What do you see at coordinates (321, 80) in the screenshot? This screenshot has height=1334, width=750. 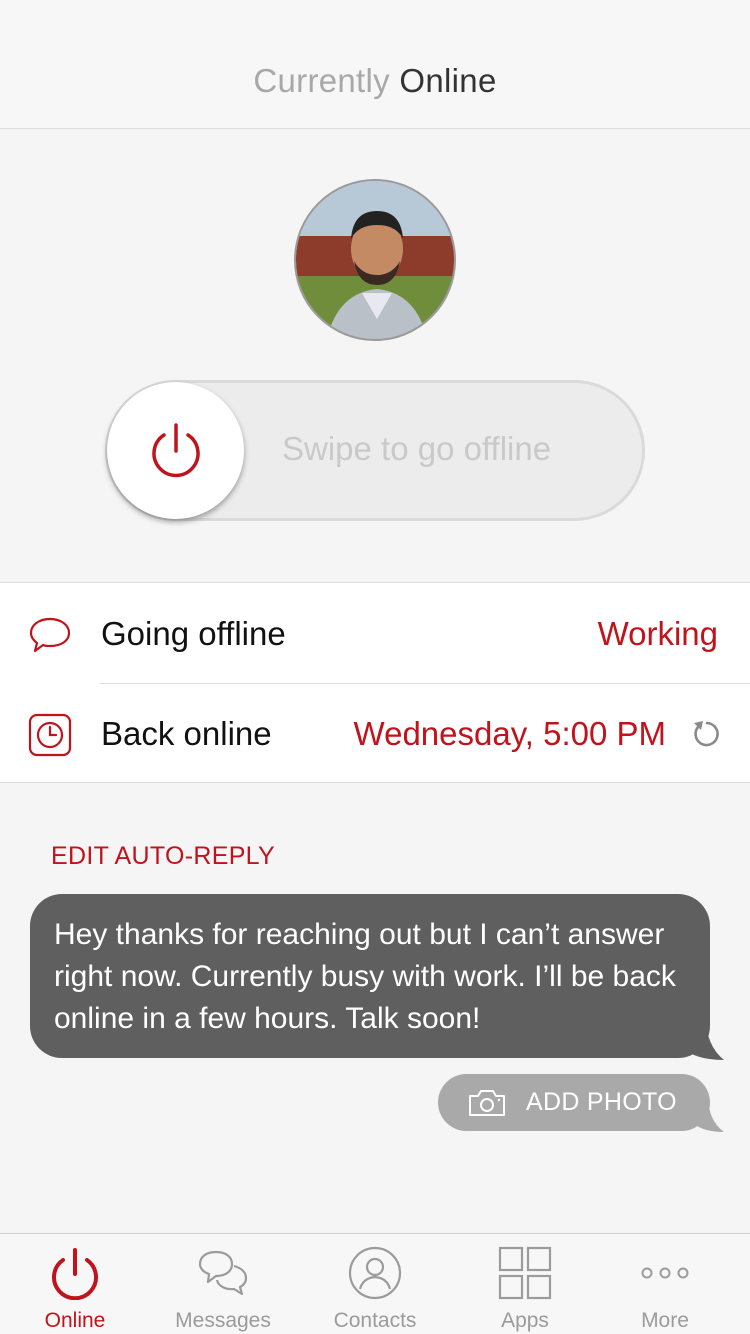 I see `title-prefix: Currently` at bounding box center [321, 80].